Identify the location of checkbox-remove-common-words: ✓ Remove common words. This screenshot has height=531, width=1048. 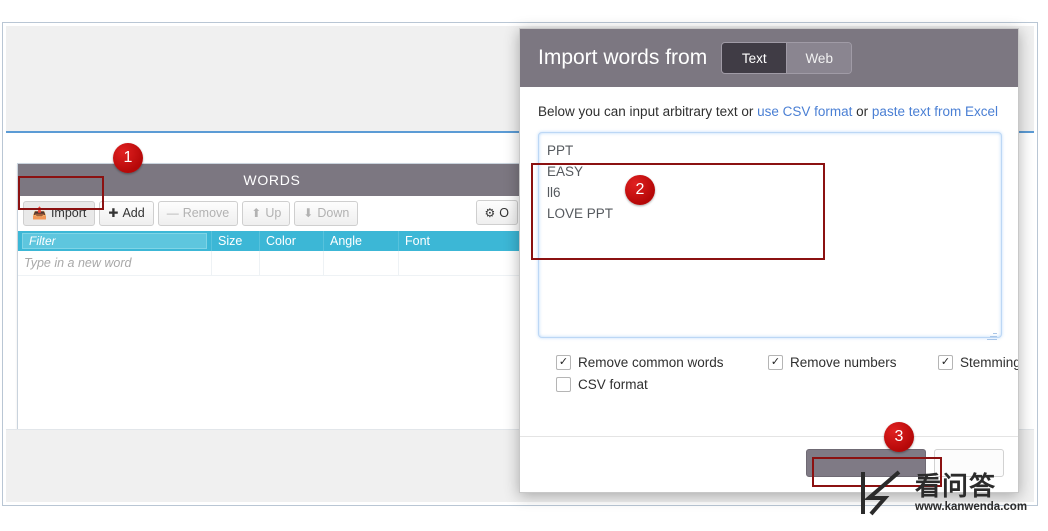
(640, 362).